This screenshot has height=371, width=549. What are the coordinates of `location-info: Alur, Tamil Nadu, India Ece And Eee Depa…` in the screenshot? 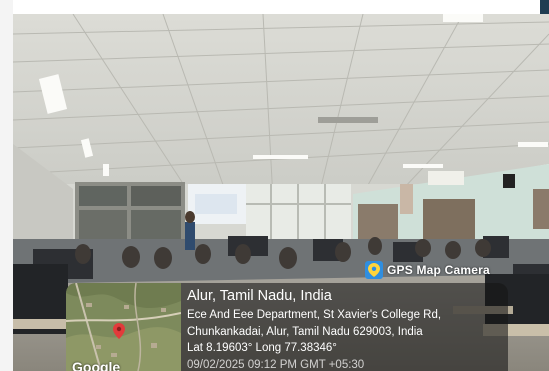 It's located at (344, 329).